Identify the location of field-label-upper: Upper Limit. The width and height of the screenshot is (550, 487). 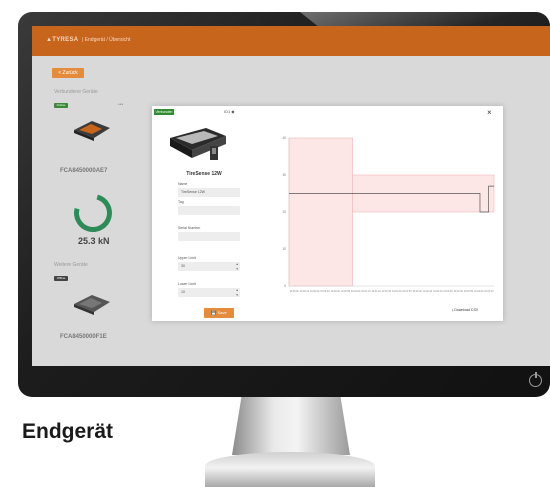
(187, 258).